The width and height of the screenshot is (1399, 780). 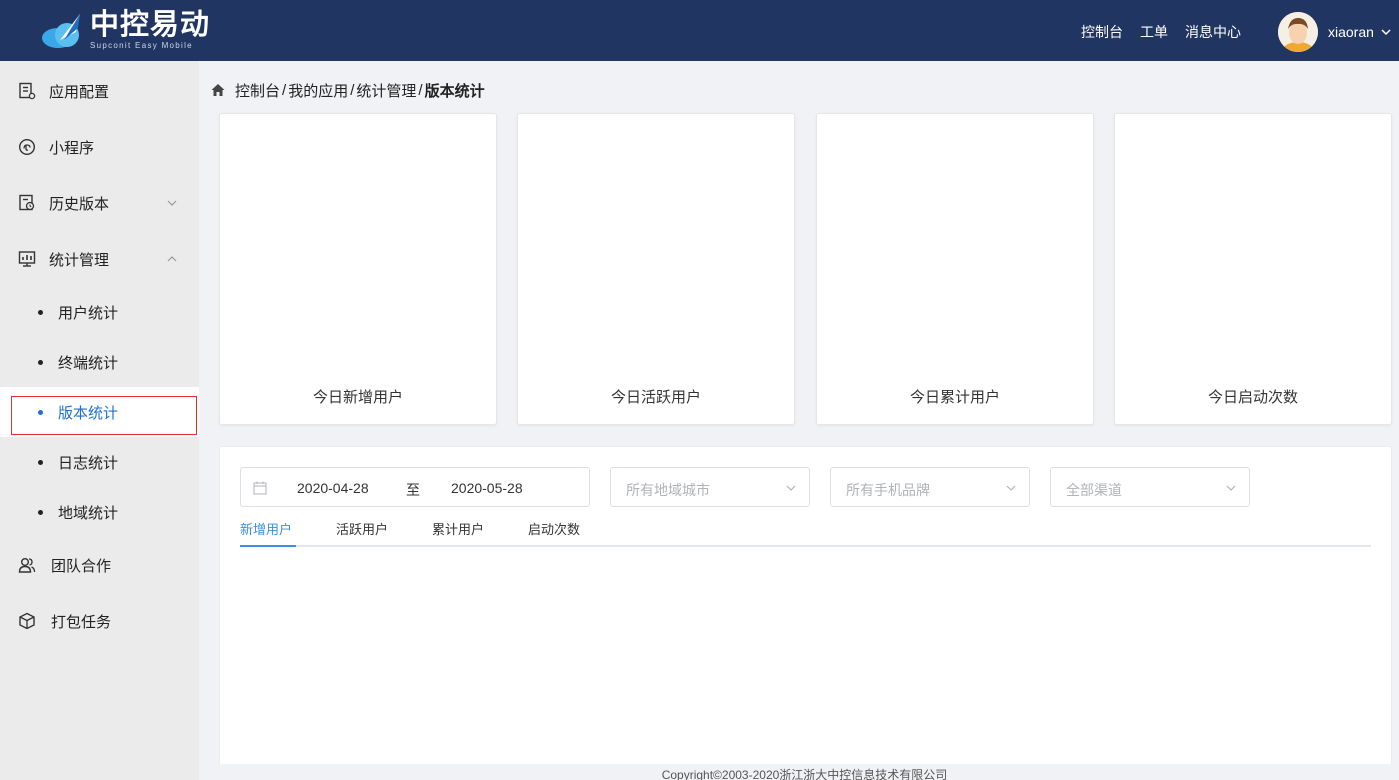 What do you see at coordinates (27, 621) in the screenshot?
I see `package-icon` at bounding box center [27, 621].